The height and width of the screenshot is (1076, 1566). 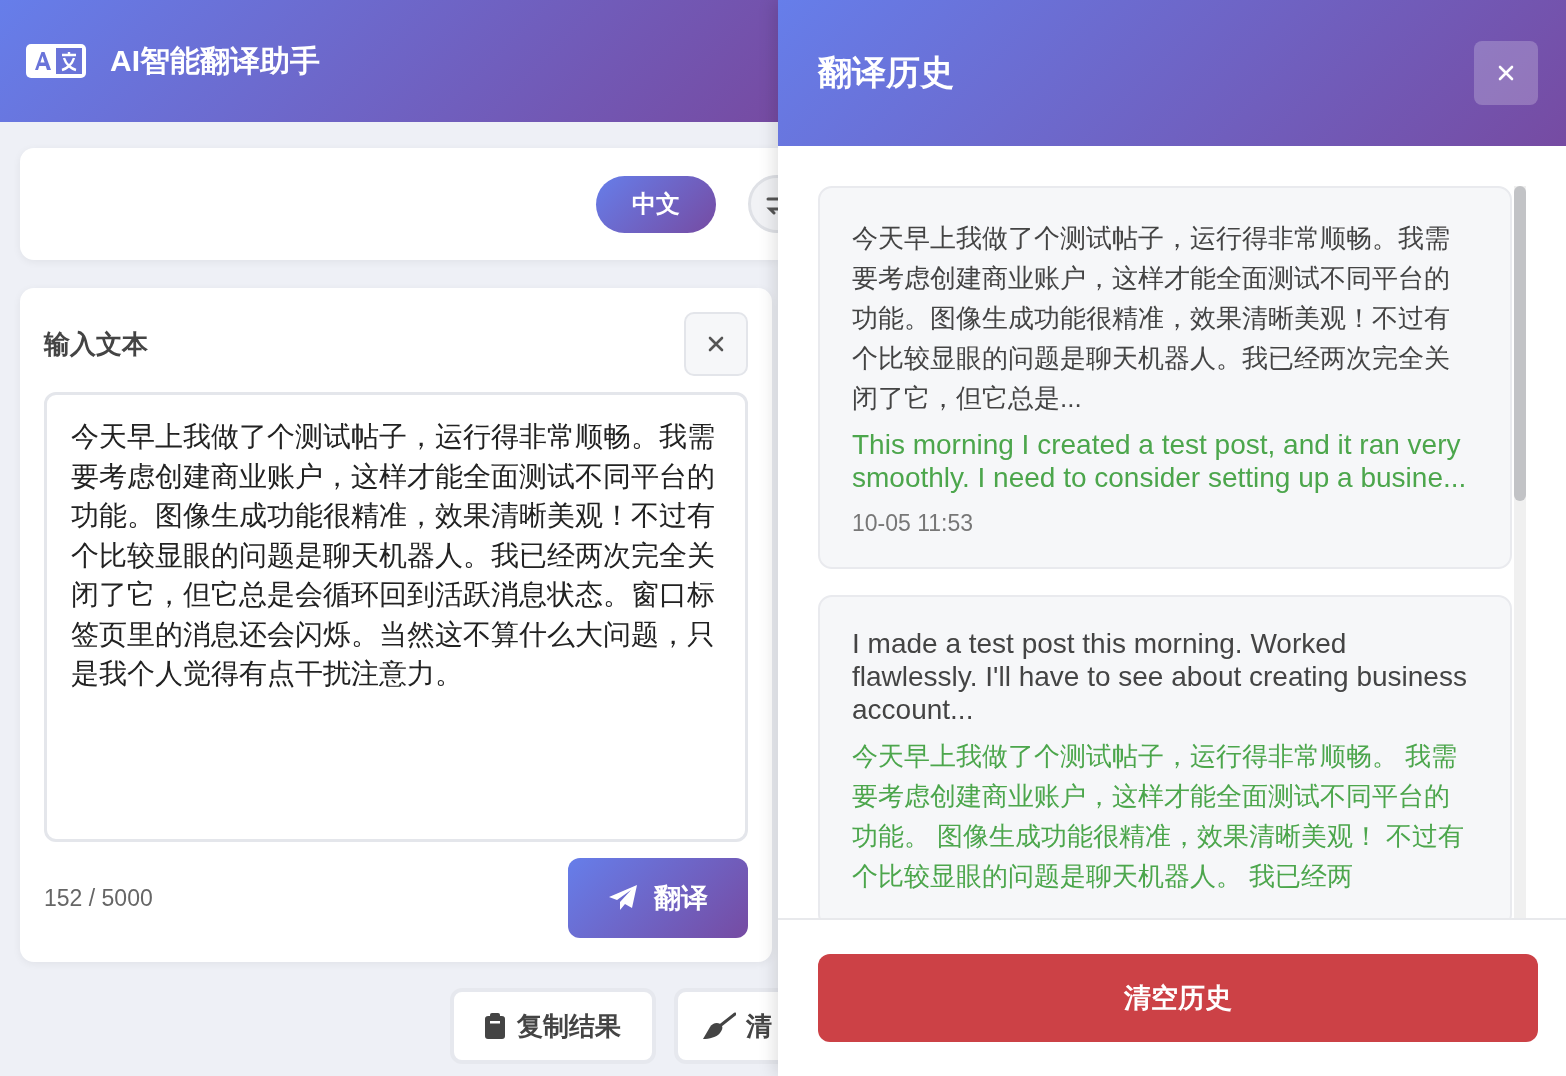 I want to click on clear-button: 清, so click(x=726, y=1026).